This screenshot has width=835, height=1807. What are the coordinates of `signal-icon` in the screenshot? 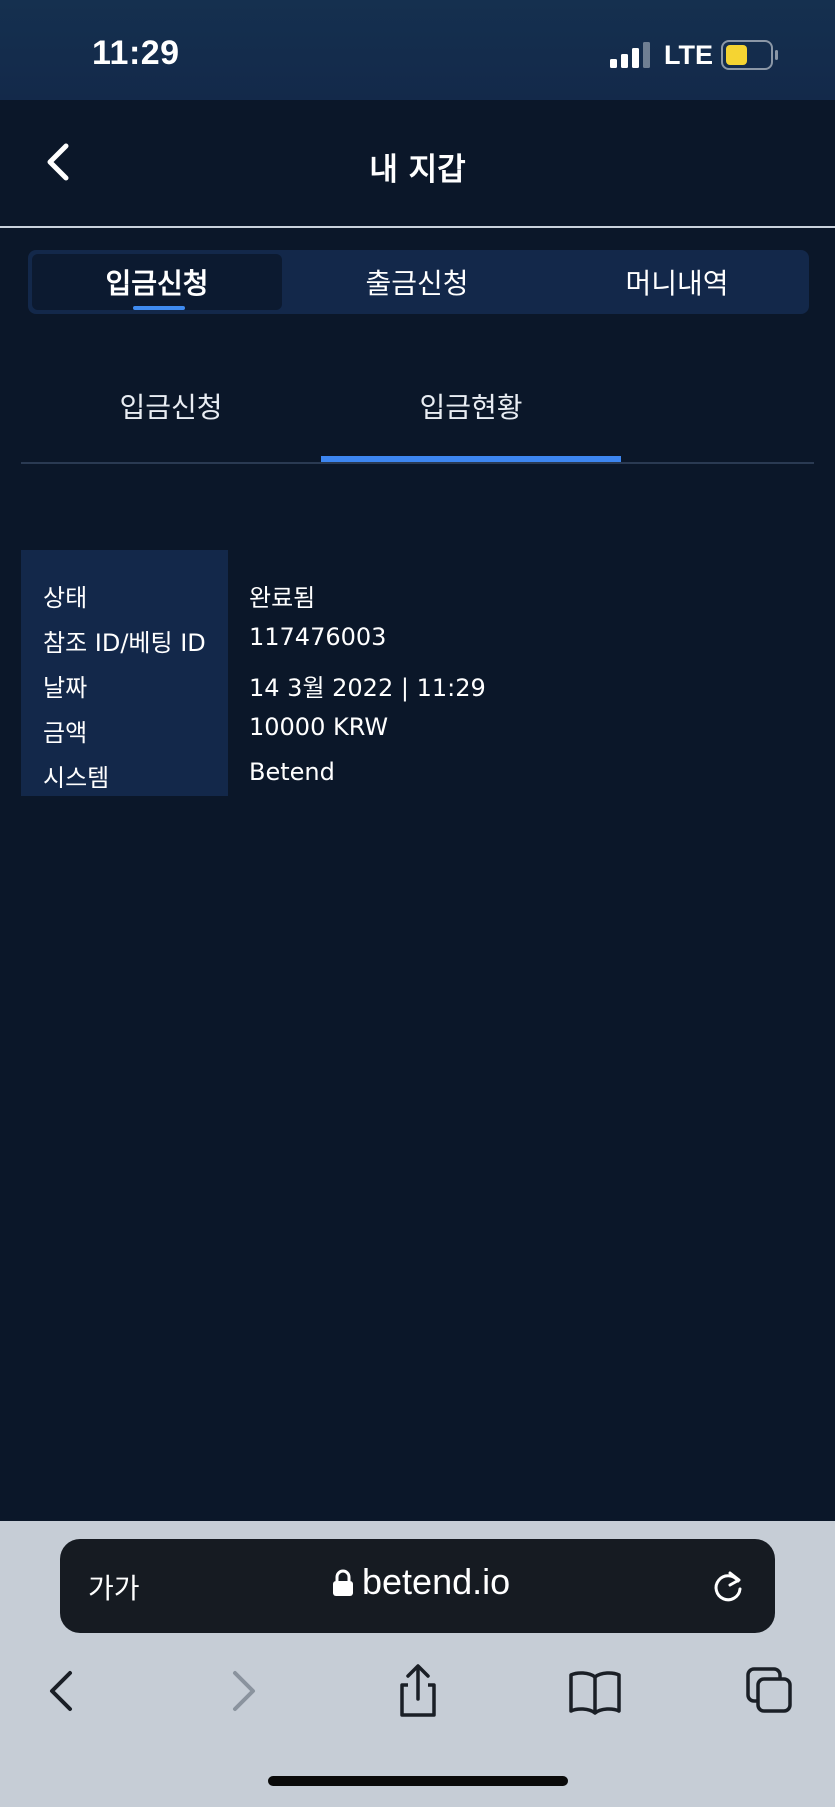 It's located at (630, 55).